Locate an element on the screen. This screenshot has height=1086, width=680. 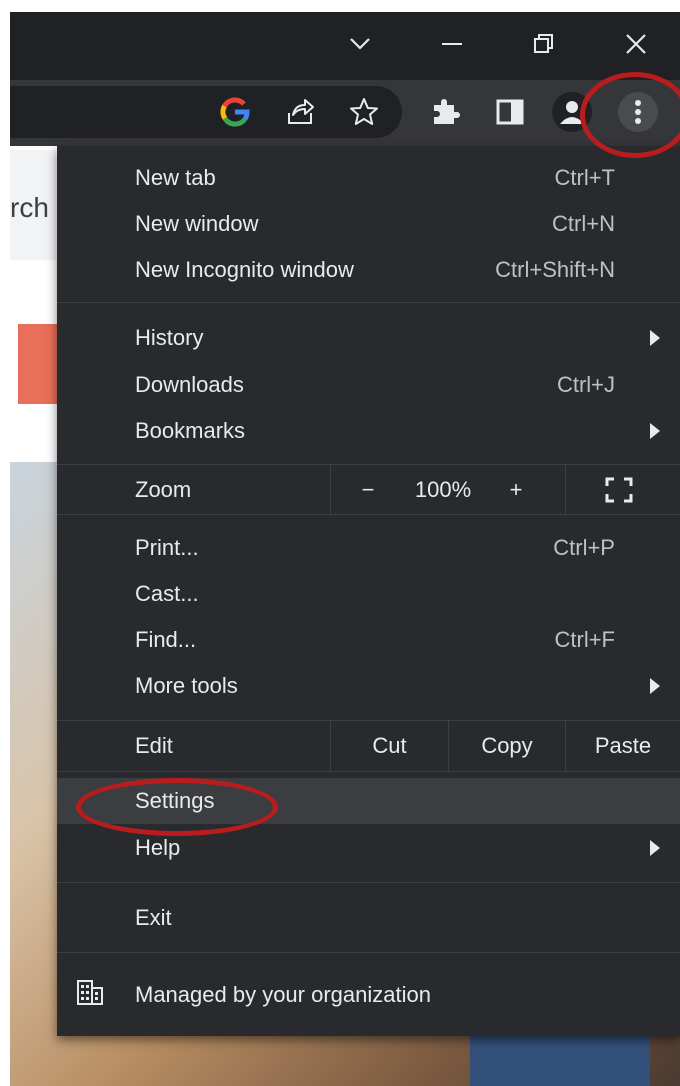
share-button is located at coordinates (300, 112).